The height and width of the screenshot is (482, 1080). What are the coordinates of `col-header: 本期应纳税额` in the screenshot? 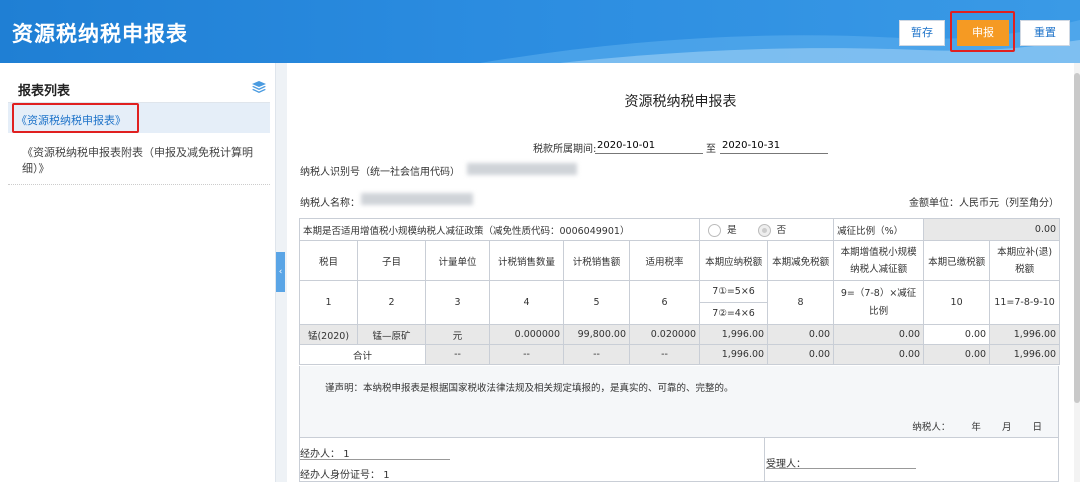 It's located at (734, 260).